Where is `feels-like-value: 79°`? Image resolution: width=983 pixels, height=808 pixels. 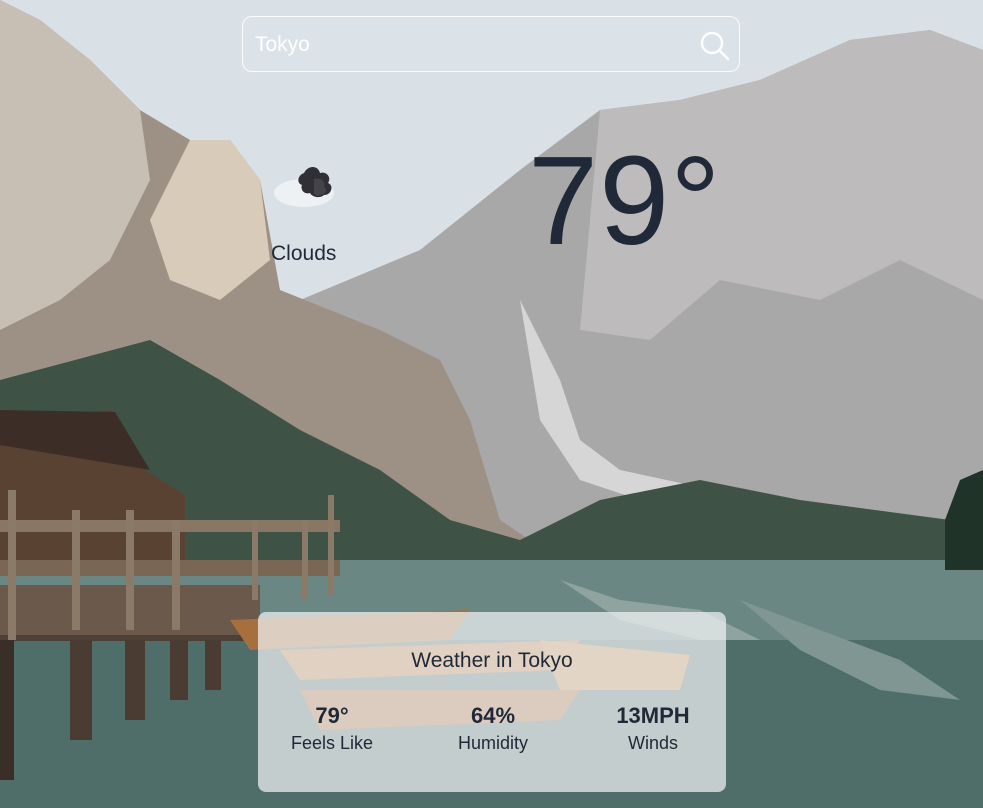 feels-like-value: 79° is located at coordinates (332, 715).